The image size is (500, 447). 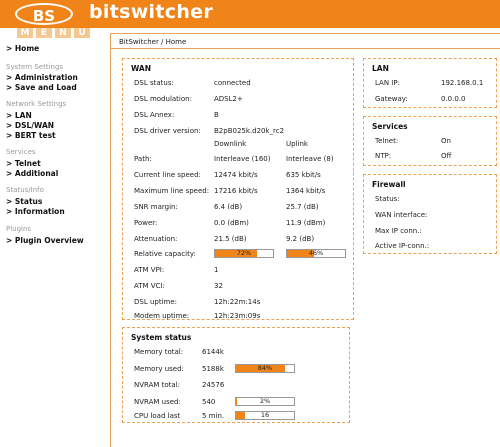 What do you see at coordinates (165, 254) in the screenshot?
I see `capacity-label: Relative capacity:` at bounding box center [165, 254].